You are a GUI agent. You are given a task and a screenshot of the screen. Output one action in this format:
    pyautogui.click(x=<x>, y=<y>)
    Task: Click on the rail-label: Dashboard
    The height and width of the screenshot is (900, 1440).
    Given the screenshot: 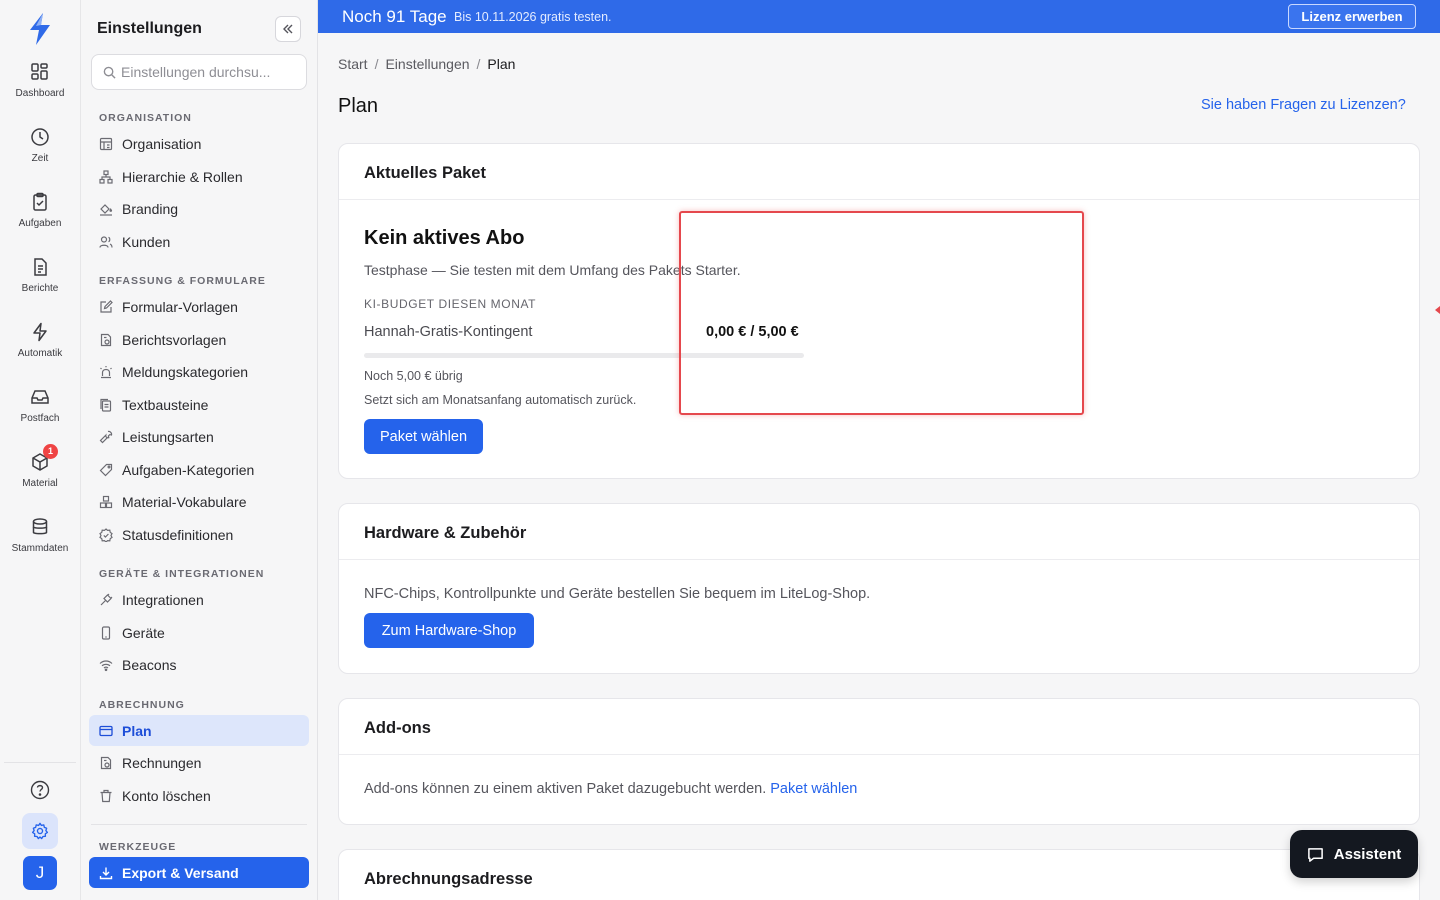 What is the action you would take?
    pyautogui.click(x=40, y=93)
    